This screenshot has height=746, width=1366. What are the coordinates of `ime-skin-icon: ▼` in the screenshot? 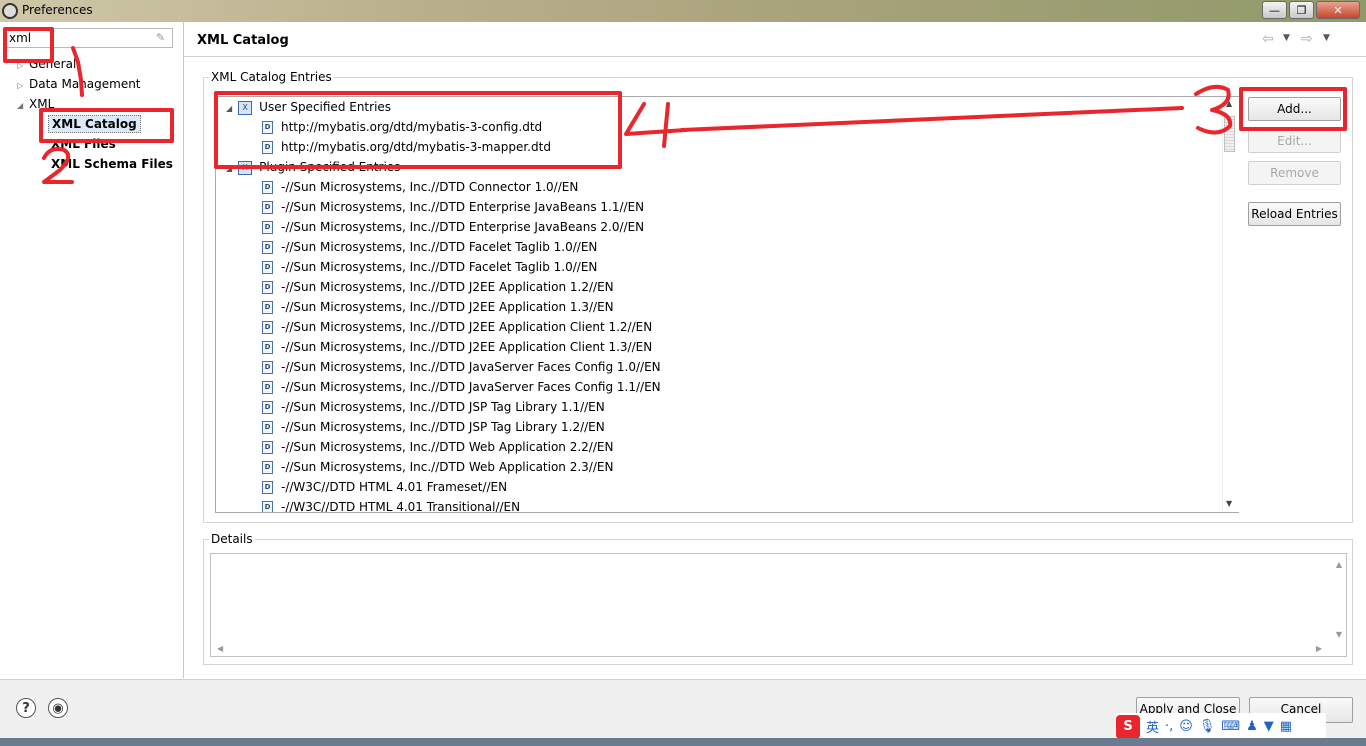 It's located at (1269, 726).